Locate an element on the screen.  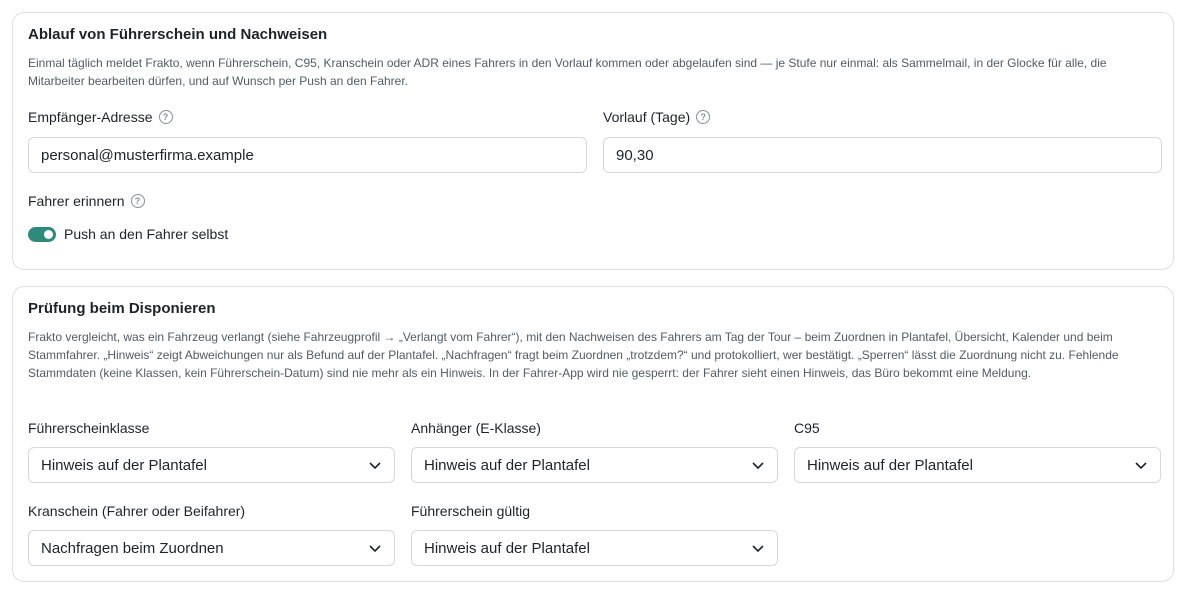
recipient-label: Empfänger-Adresse ? is located at coordinates (100, 117).